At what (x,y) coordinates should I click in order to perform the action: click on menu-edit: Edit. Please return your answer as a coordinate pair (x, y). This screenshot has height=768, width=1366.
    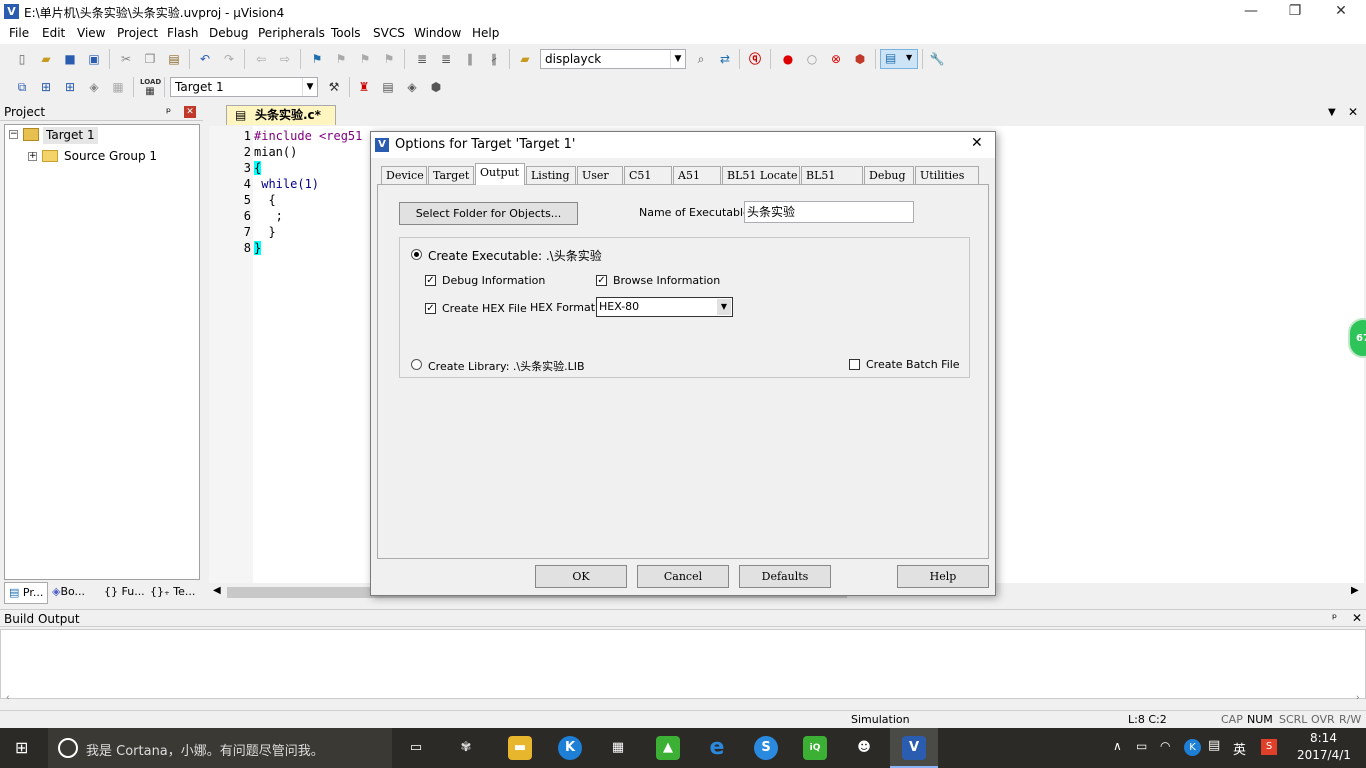
    Looking at the image, I should click on (53, 33).